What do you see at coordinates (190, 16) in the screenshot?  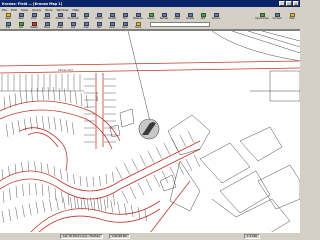 I see `update-button: Update` at bounding box center [190, 16].